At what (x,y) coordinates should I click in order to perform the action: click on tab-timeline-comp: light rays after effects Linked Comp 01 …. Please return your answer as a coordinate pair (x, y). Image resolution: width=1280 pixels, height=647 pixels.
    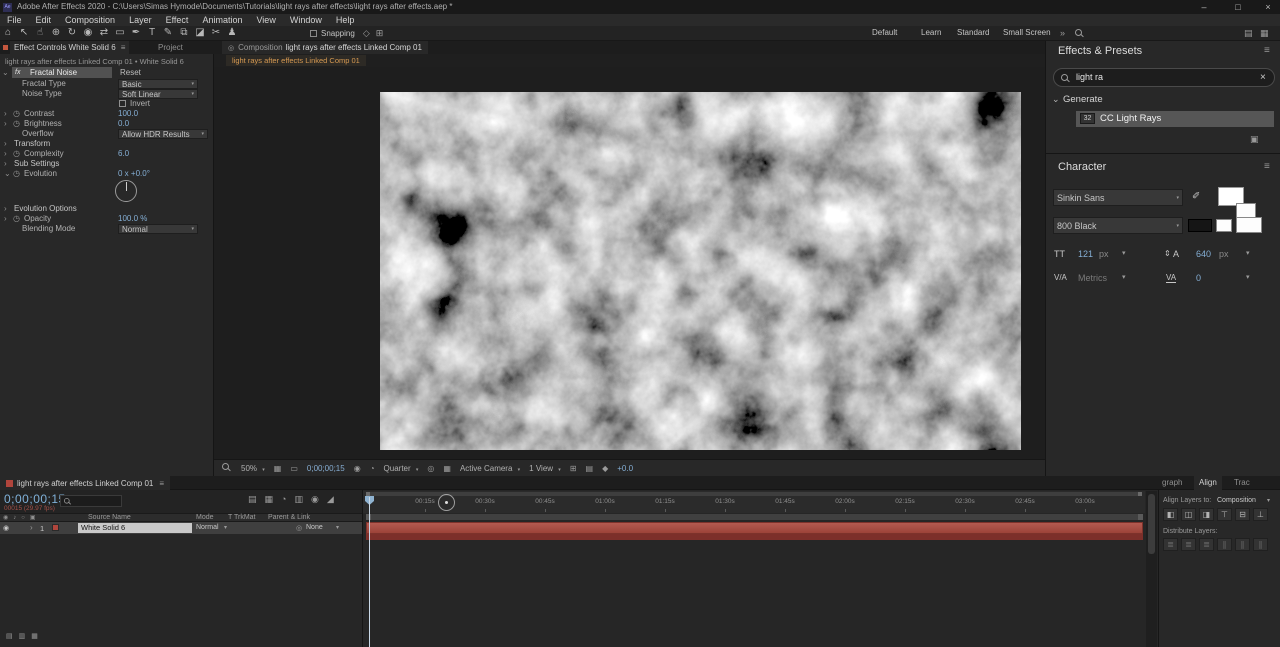
    Looking at the image, I should click on (85, 483).